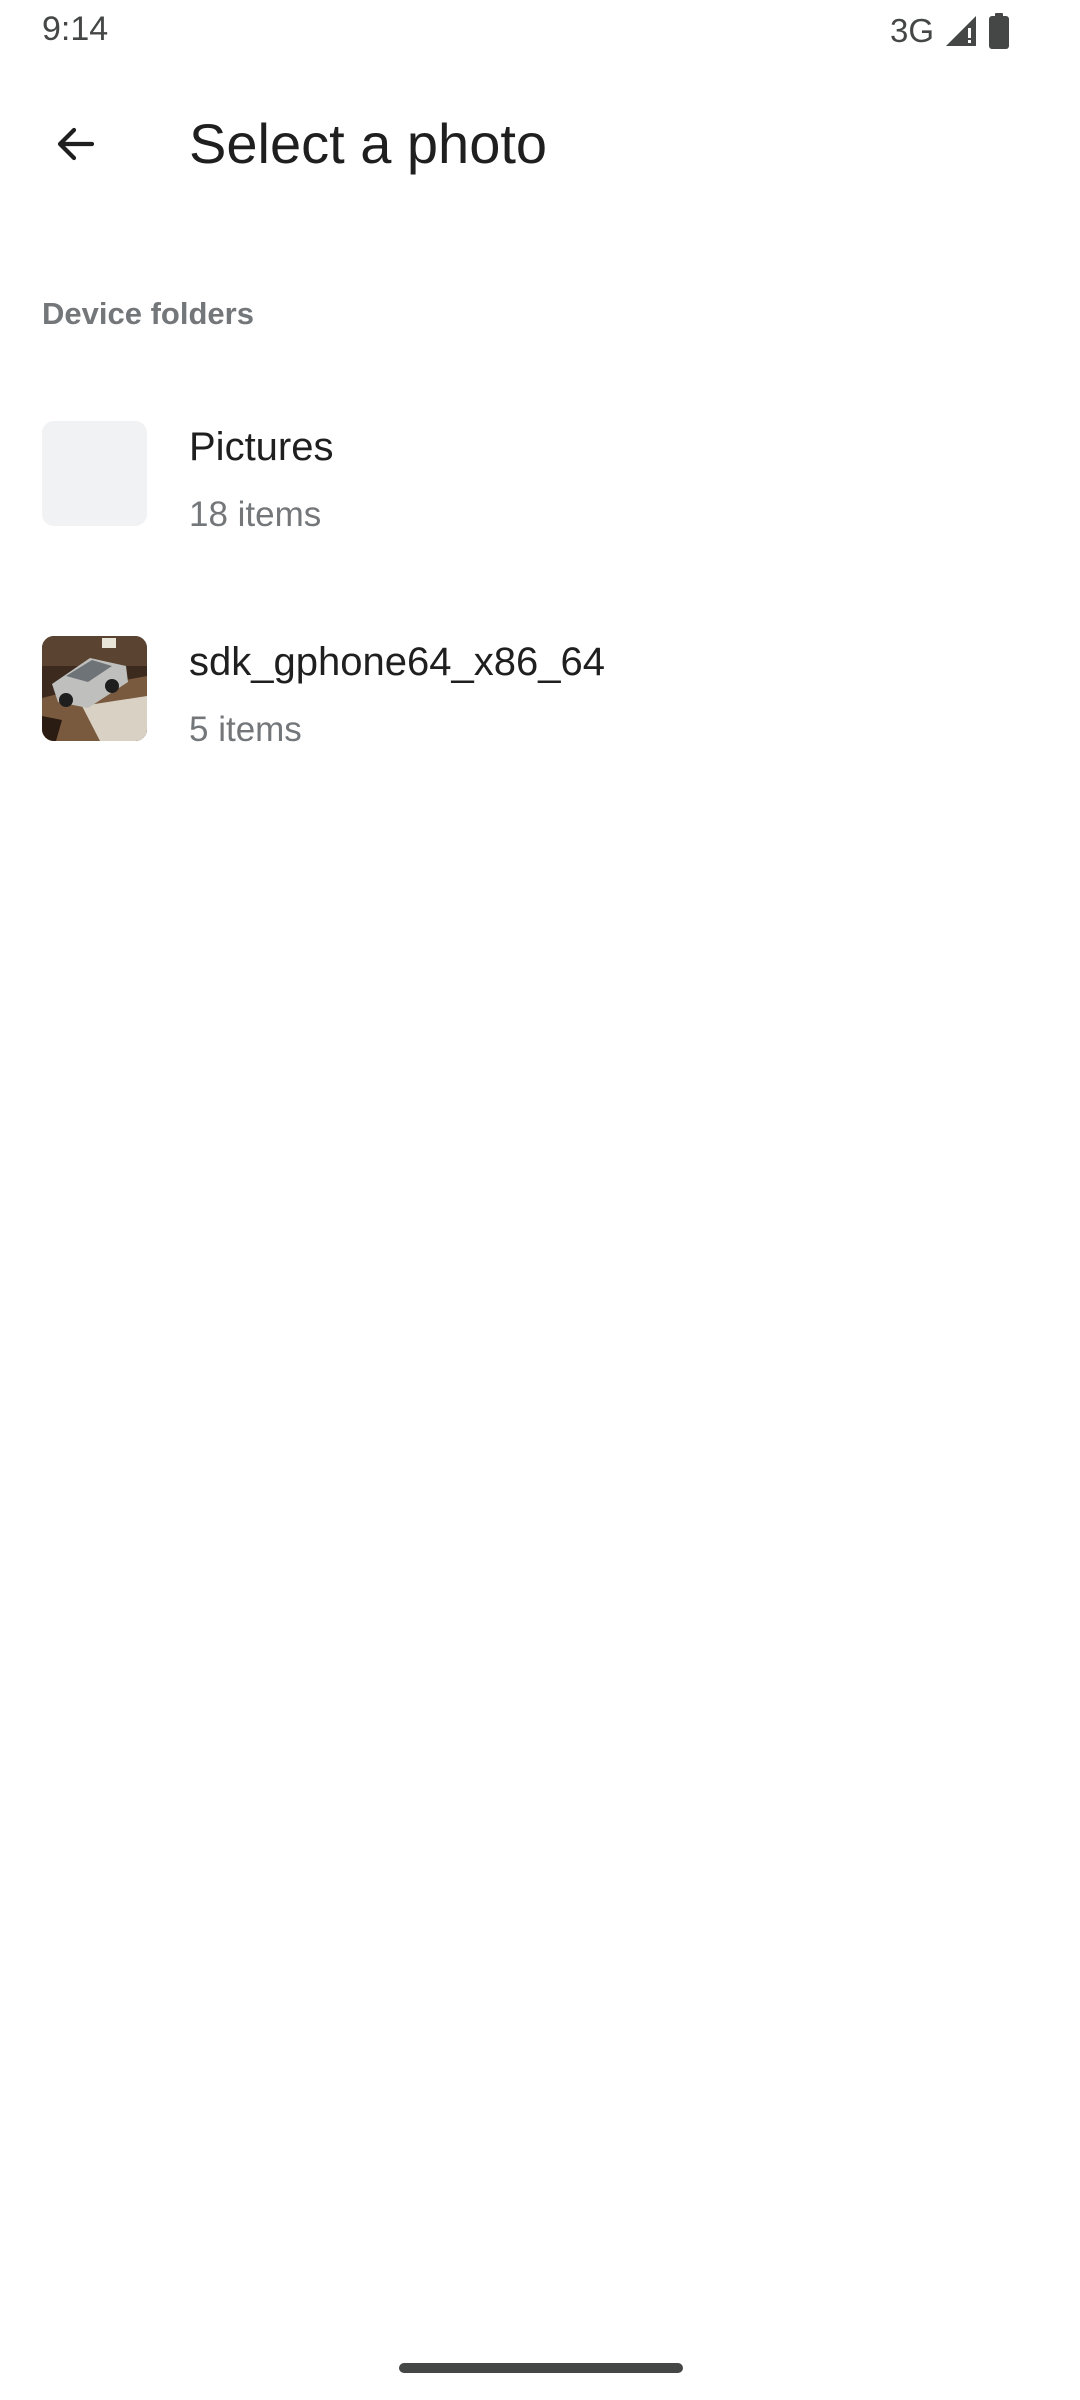  Describe the element at coordinates (94, 688) in the screenshot. I see `folder-thumbnail-photo` at that location.